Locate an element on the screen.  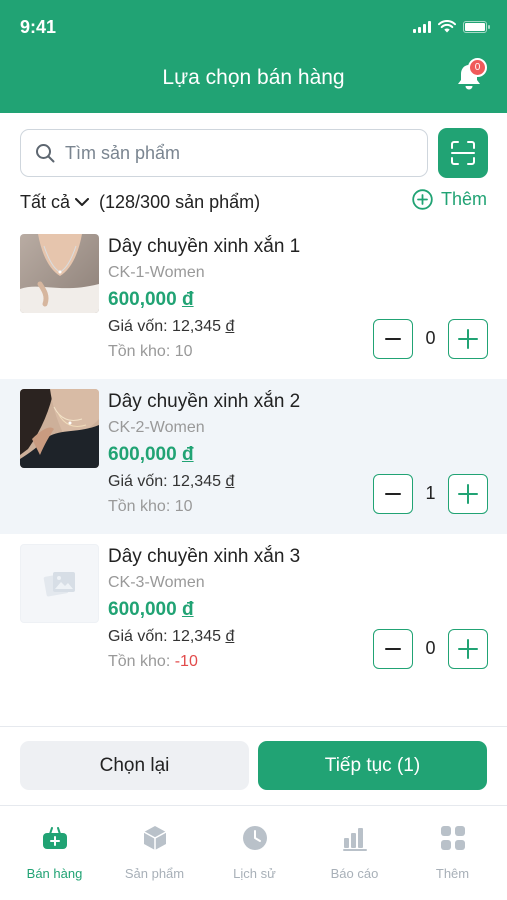
clock-icon is located at coordinates (255, 838).